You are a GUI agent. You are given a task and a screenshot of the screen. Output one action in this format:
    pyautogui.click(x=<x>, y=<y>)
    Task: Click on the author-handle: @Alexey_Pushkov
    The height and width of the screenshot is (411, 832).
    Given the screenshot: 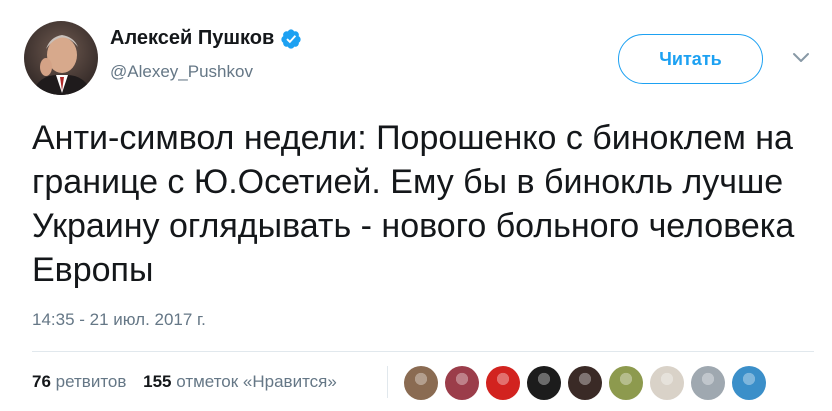 What is the action you would take?
    pyautogui.click(x=181, y=72)
    